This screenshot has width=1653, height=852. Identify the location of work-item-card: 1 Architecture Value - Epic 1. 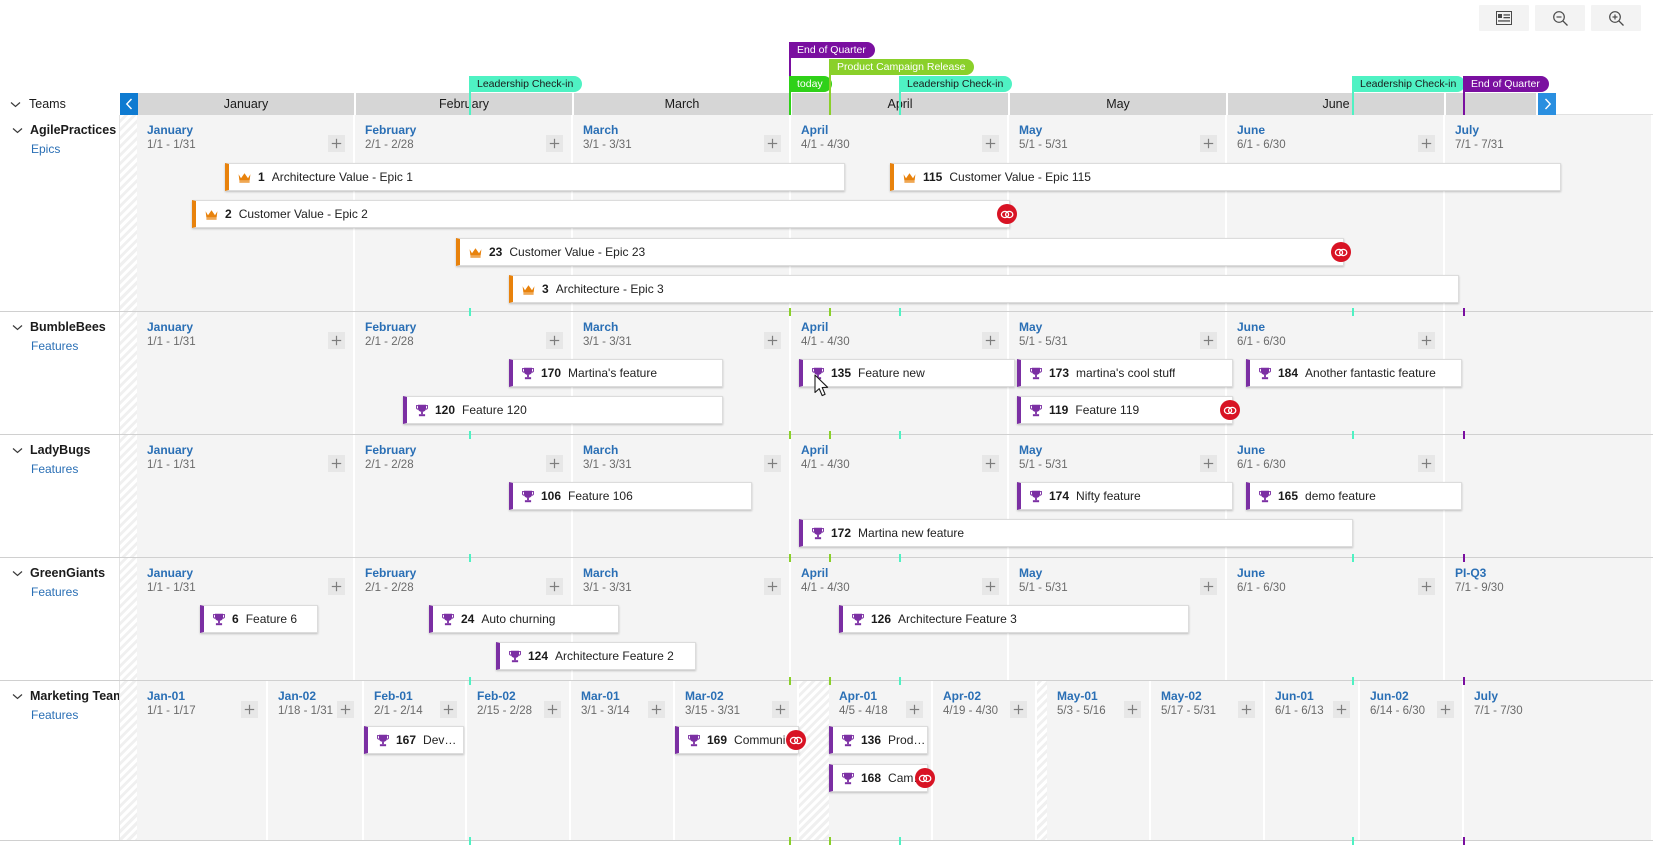
(535, 177).